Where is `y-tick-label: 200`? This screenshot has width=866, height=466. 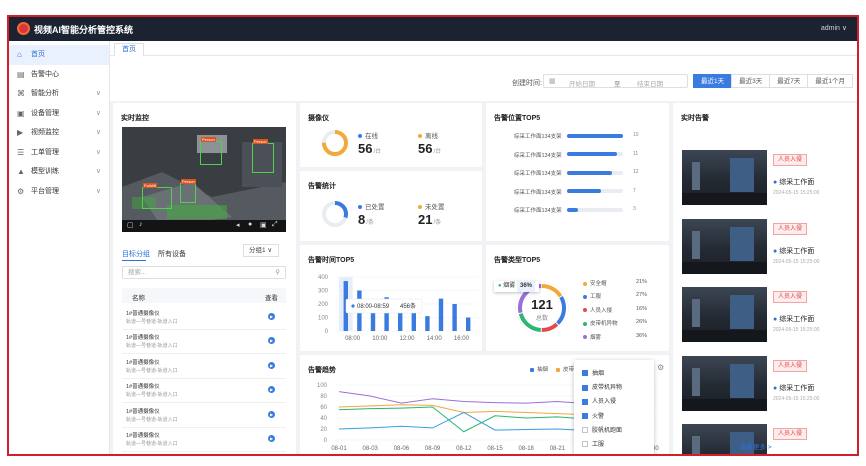 y-tick-label: 200 is located at coordinates (323, 305).